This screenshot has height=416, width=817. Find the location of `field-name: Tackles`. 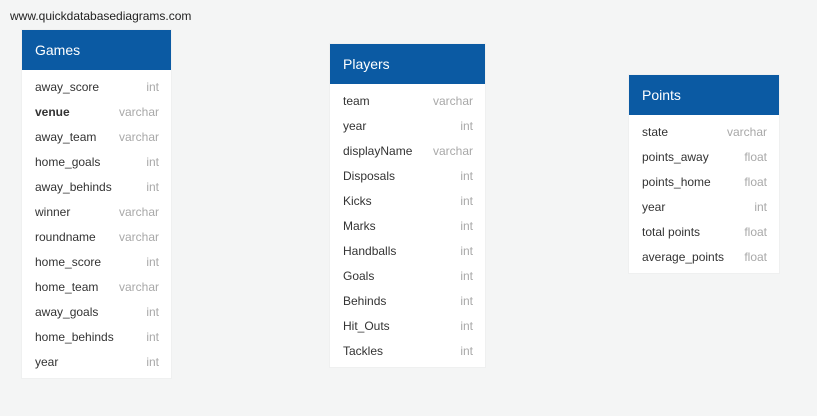

field-name: Tackles is located at coordinates (363, 350).